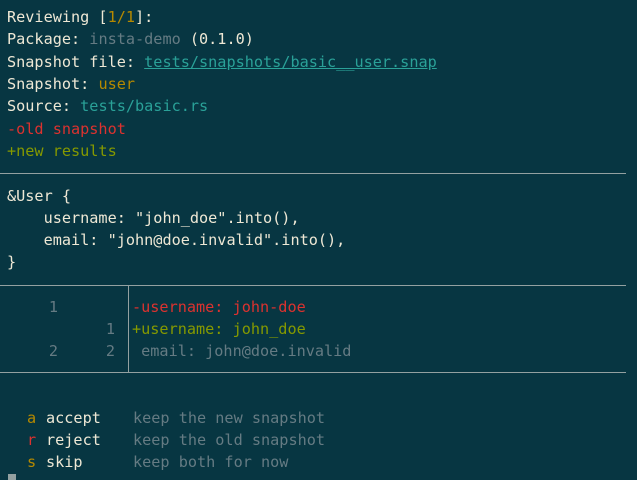 The image size is (637, 480). What do you see at coordinates (290, 62) in the screenshot?
I see `snapshot-file-link: tests/snapshots/basic__user.snap` at bounding box center [290, 62].